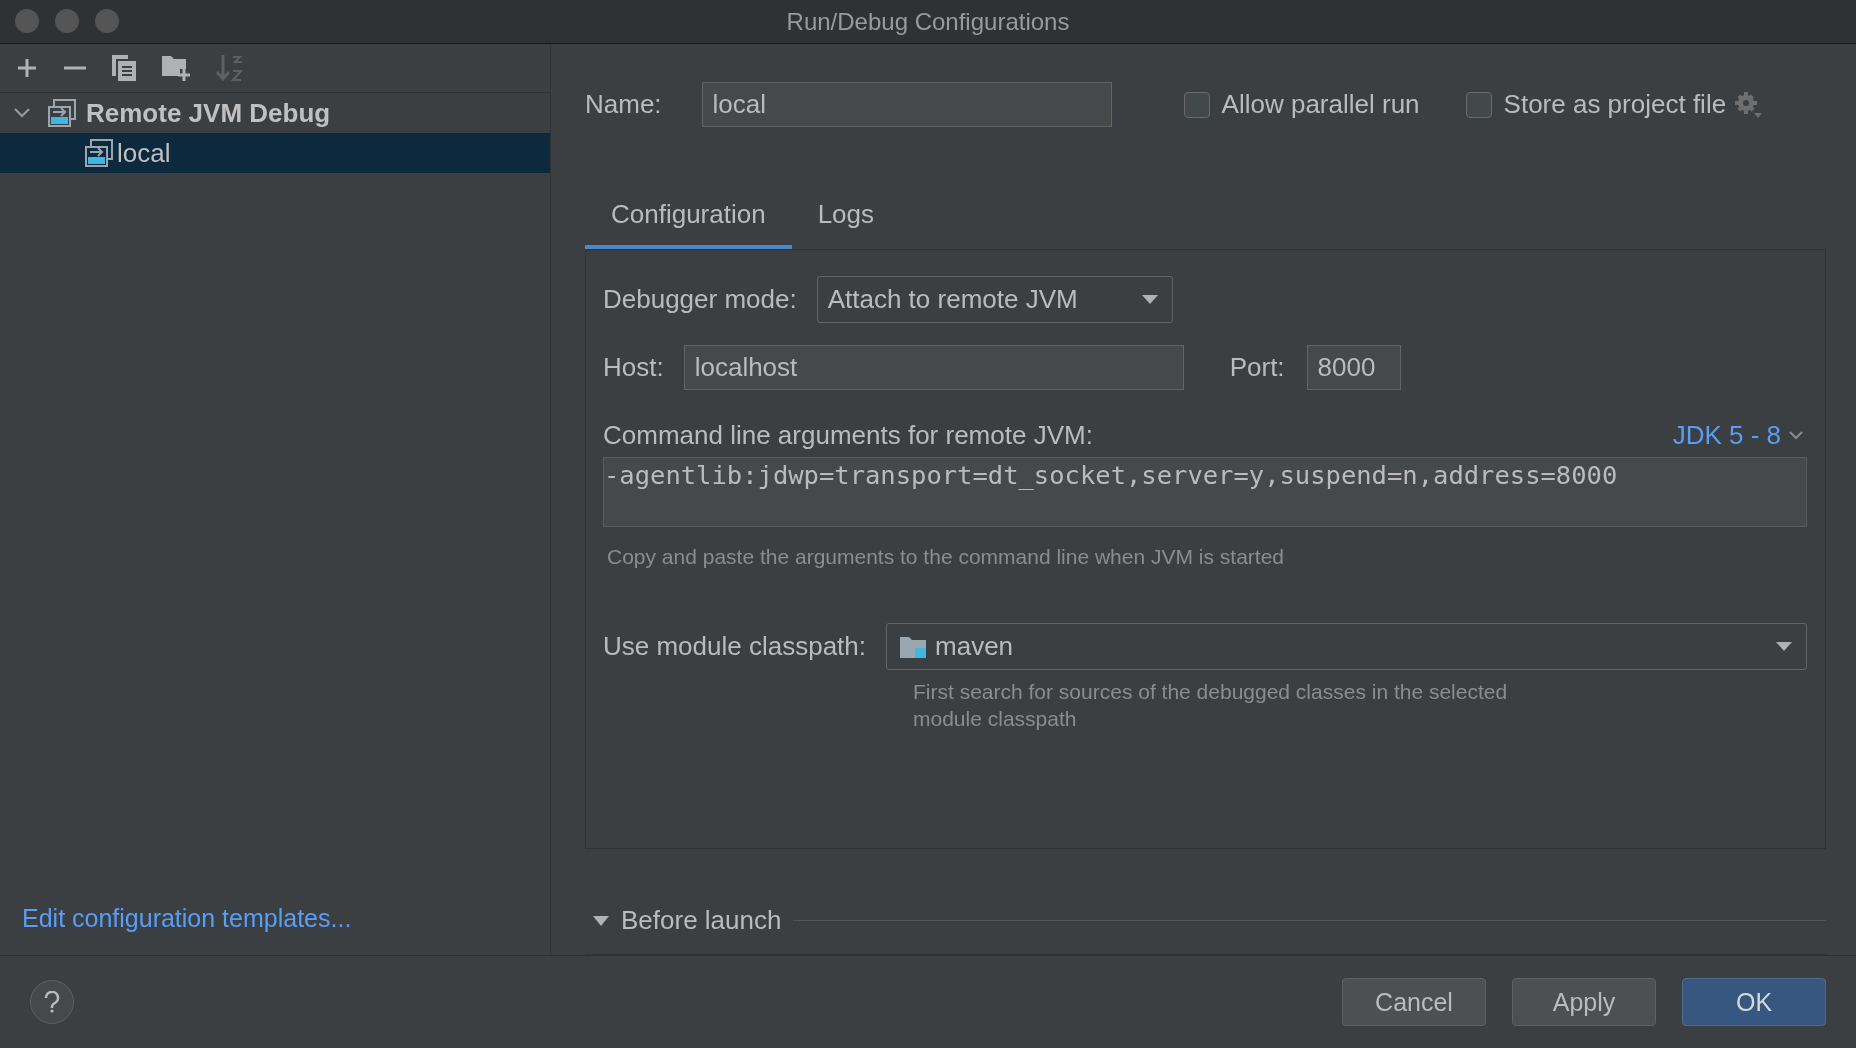  Describe the element at coordinates (176, 68) in the screenshot. I see `new-folder-icon` at that location.